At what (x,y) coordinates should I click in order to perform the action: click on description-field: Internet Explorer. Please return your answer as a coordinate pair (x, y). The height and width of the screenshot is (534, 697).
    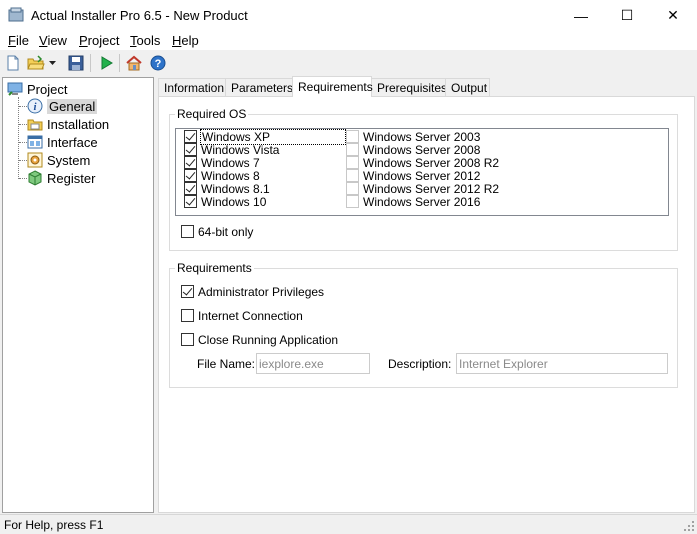
    Looking at the image, I should click on (562, 363).